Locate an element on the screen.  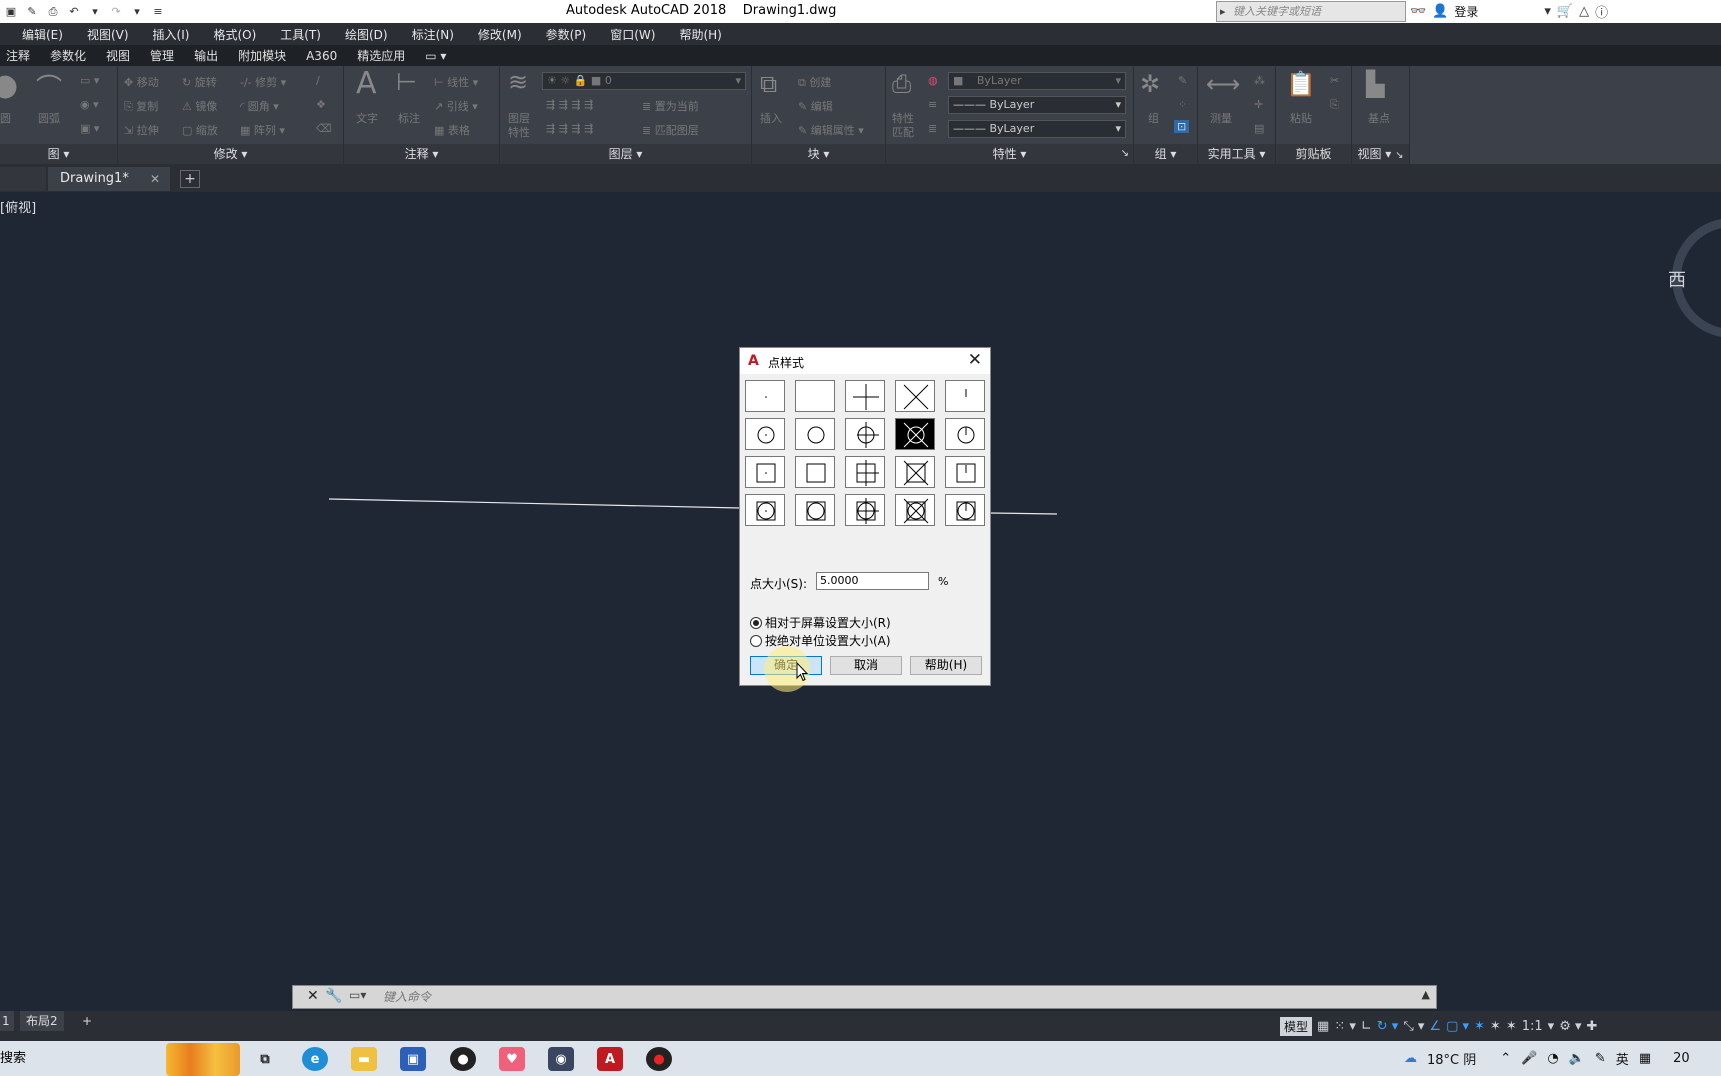
dialog-title-bar: A 点样式 ✕ is located at coordinates (865, 361).